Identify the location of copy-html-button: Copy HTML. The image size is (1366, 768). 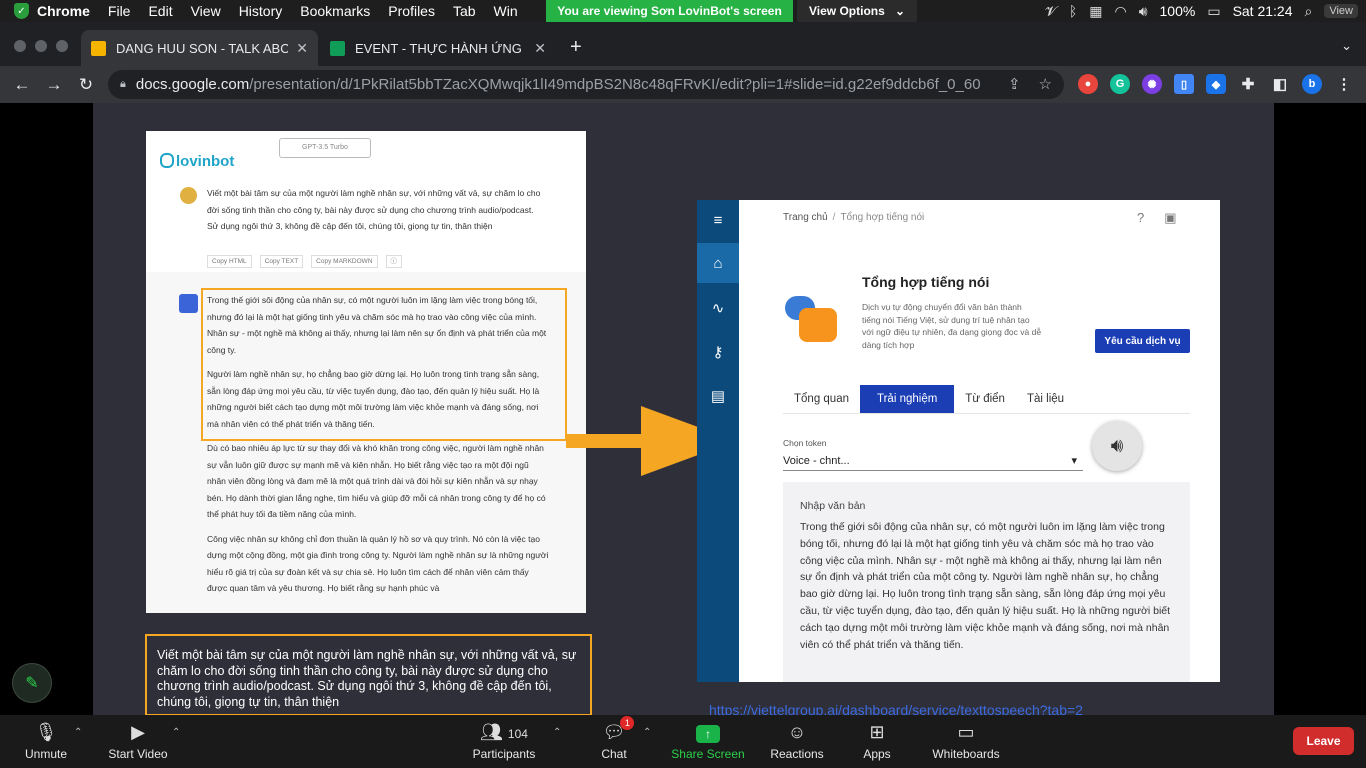
(229, 261).